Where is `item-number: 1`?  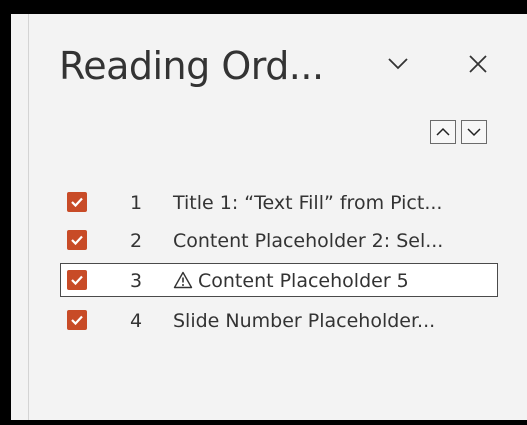
item-number: 1 is located at coordinates (136, 203).